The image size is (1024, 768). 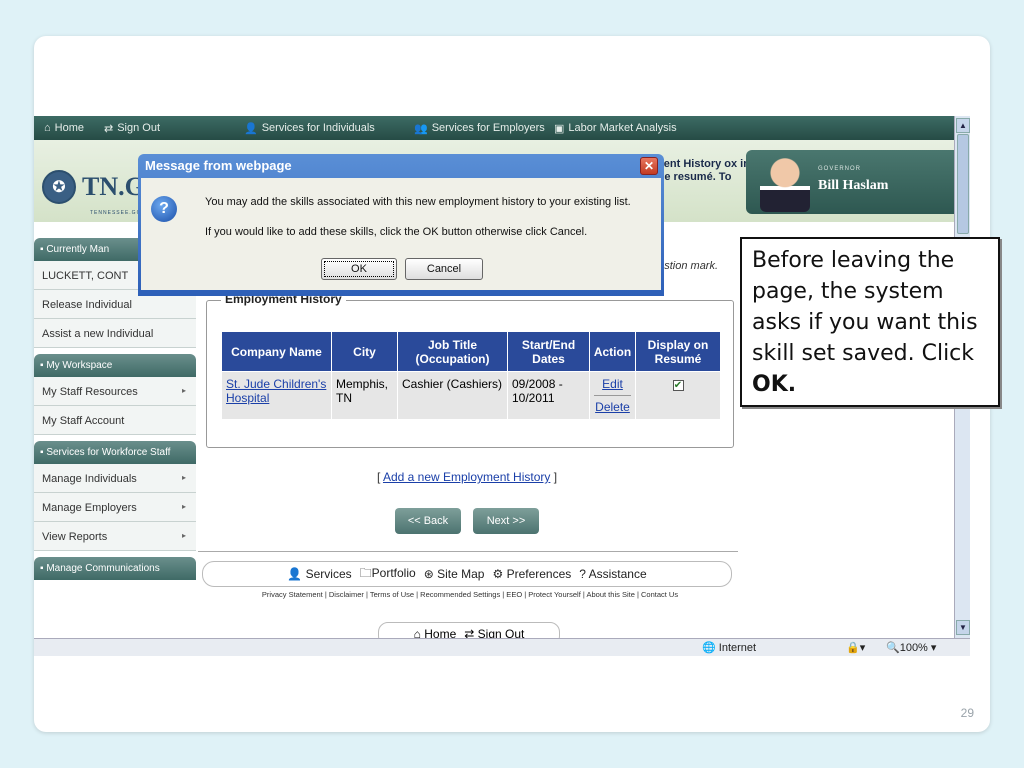 I want to click on sidebar-section-communications: ▪ Manage Communications, so click(x=115, y=568).